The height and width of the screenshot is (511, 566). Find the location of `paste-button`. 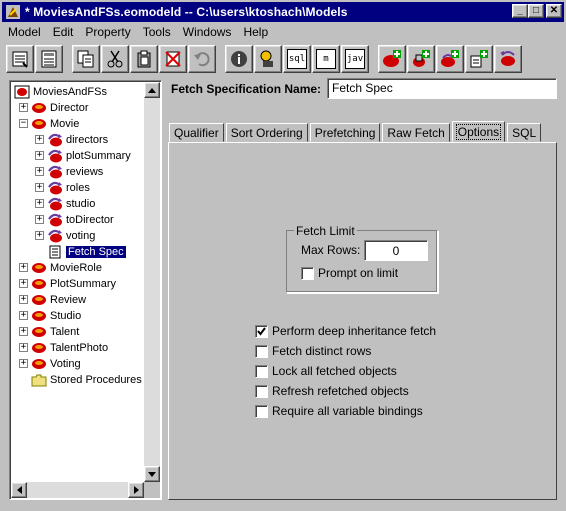

paste-button is located at coordinates (144, 59).